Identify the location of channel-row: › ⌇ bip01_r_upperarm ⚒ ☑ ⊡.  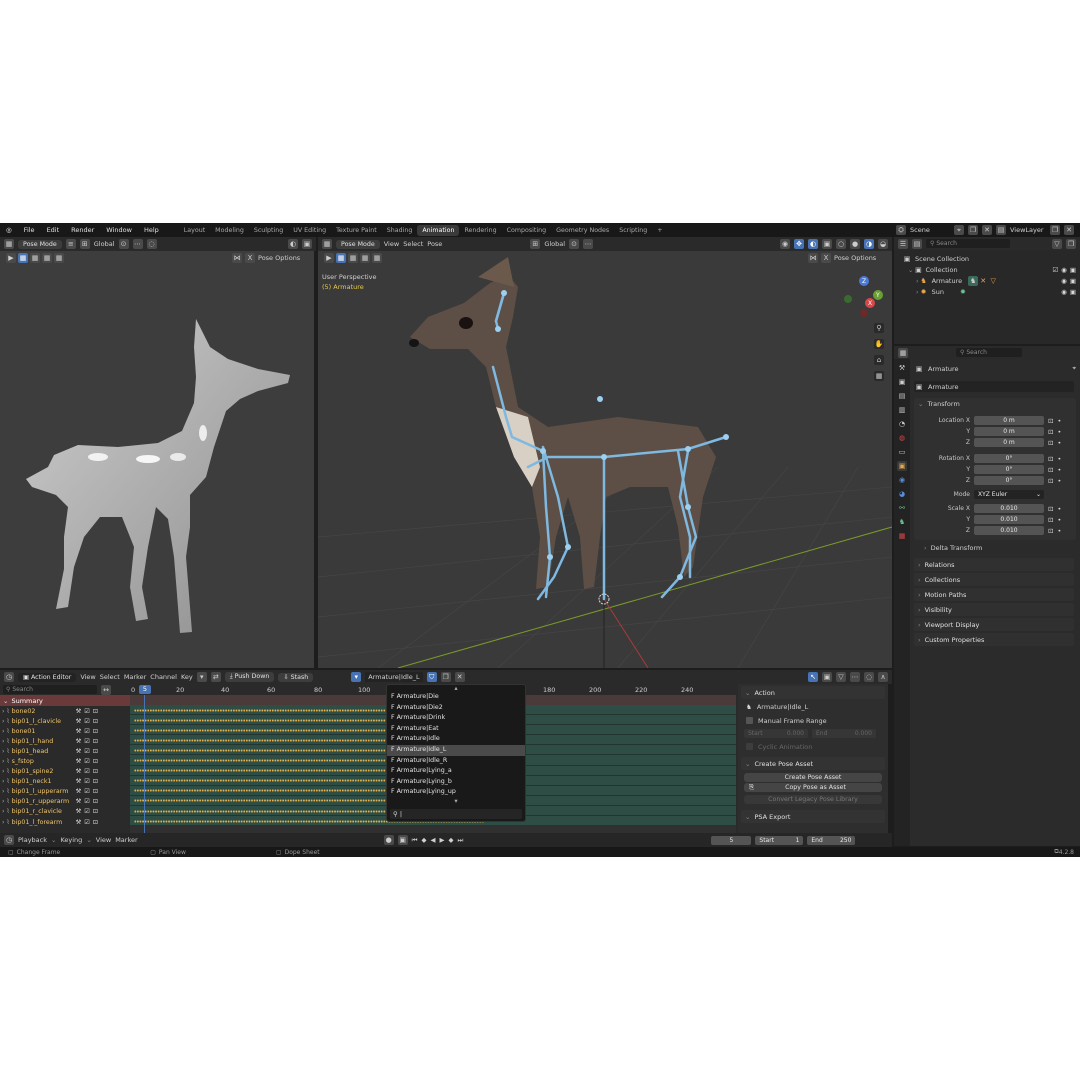
(65, 802).